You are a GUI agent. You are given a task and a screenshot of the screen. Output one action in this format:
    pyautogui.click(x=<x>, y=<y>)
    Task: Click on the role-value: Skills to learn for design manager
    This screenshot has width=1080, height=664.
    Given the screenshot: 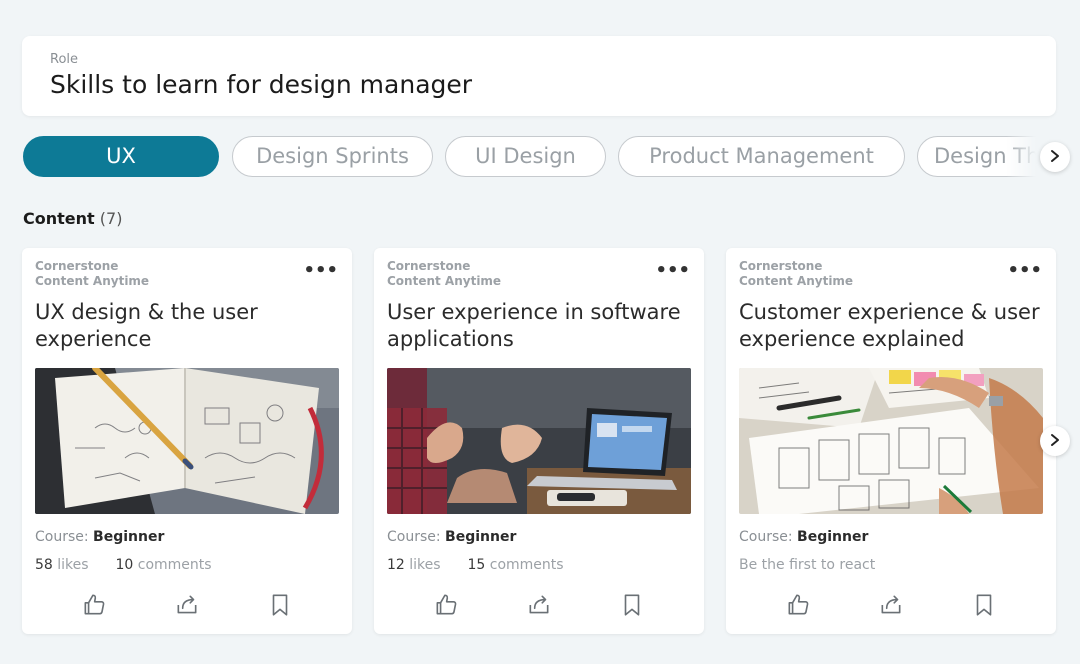 What is the action you would take?
    pyautogui.click(x=261, y=84)
    